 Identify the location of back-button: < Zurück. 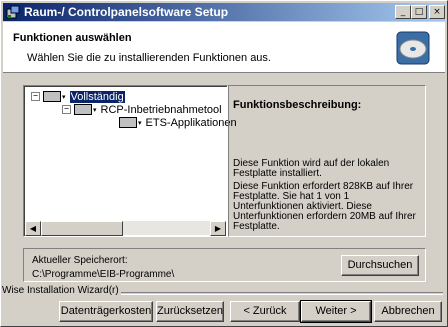
(265, 311).